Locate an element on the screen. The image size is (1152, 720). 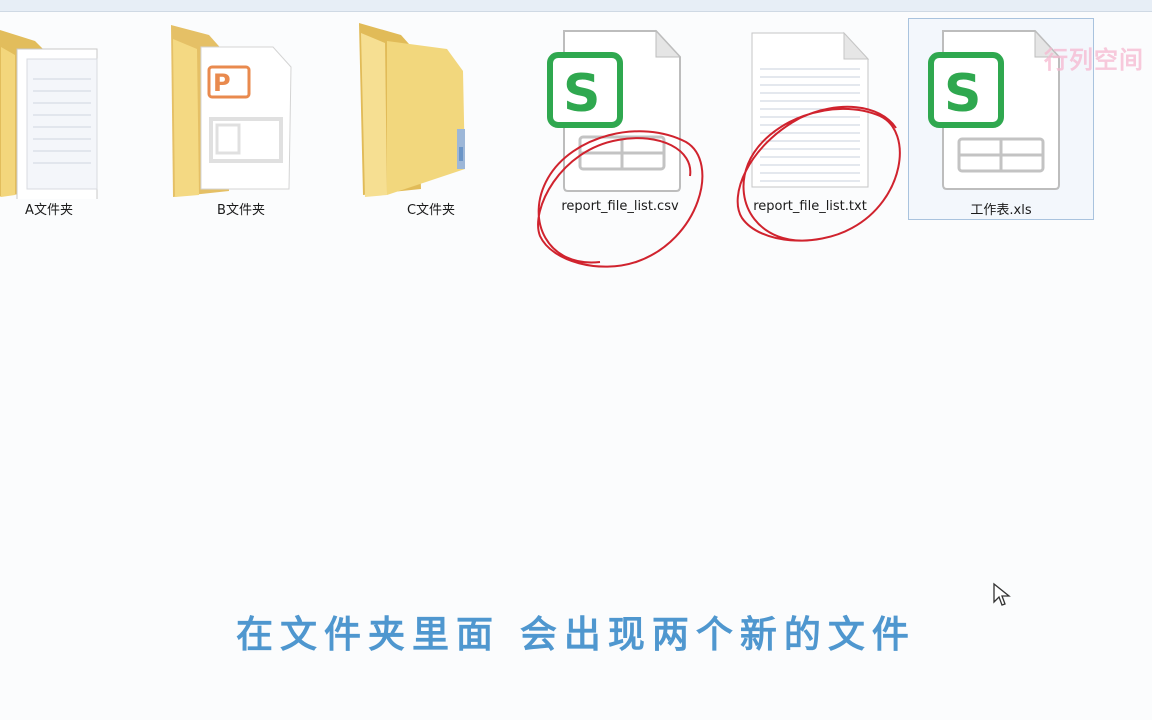
text-document-icon is located at coordinates (810, 109).